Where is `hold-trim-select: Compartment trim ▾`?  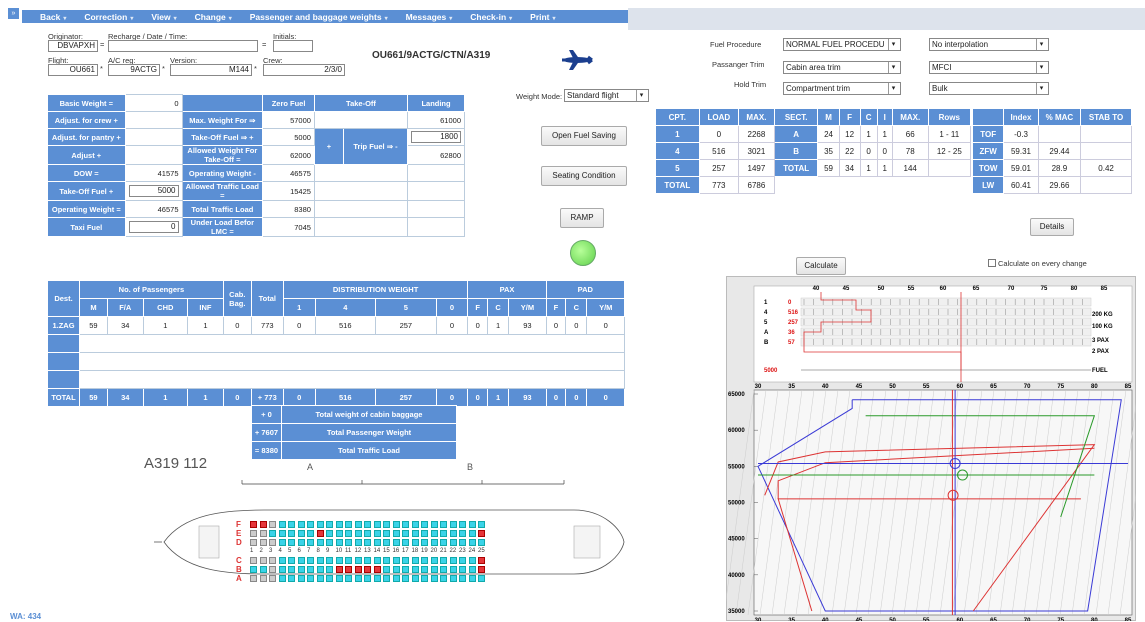 hold-trim-select: Compartment trim ▾ is located at coordinates (842, 88).